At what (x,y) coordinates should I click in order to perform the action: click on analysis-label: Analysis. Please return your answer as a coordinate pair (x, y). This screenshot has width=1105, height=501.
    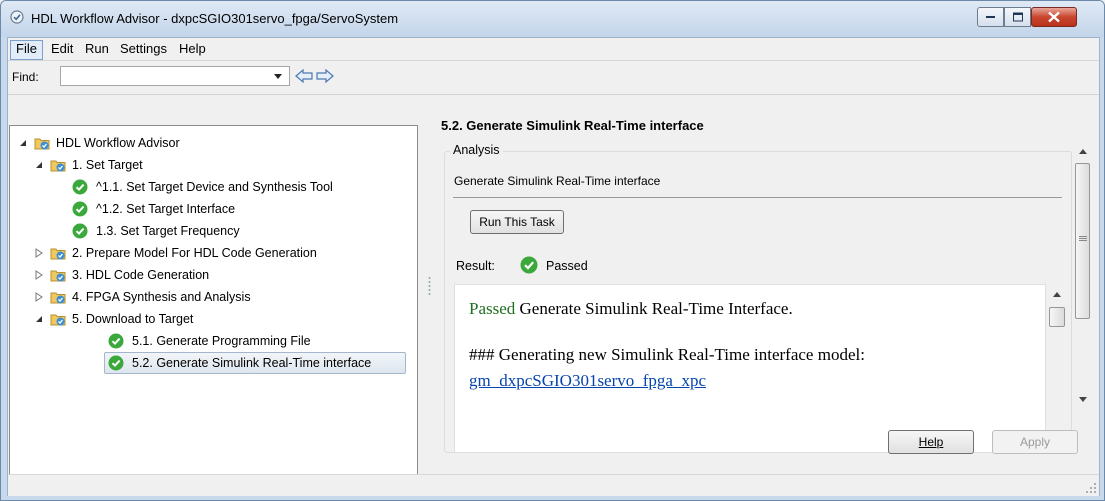
    Looking at the image, I should click on (476, 150).